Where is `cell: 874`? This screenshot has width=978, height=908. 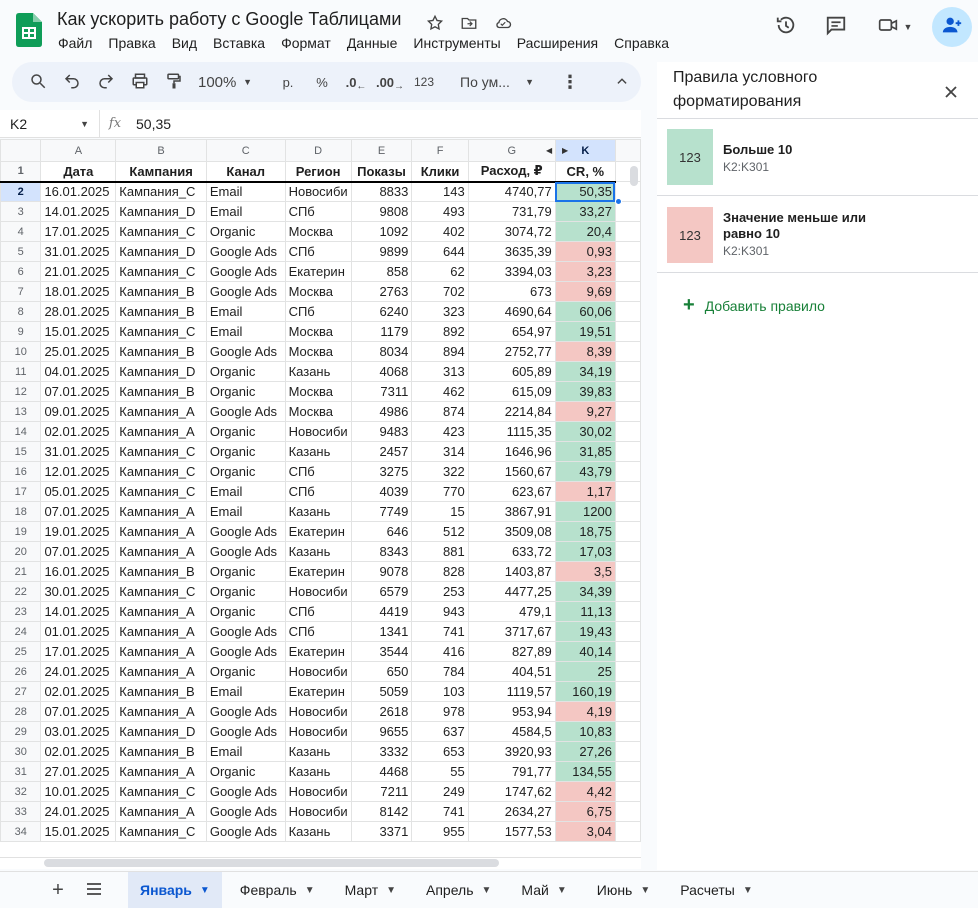
cell: 874 is located at coordinates (440, 411).